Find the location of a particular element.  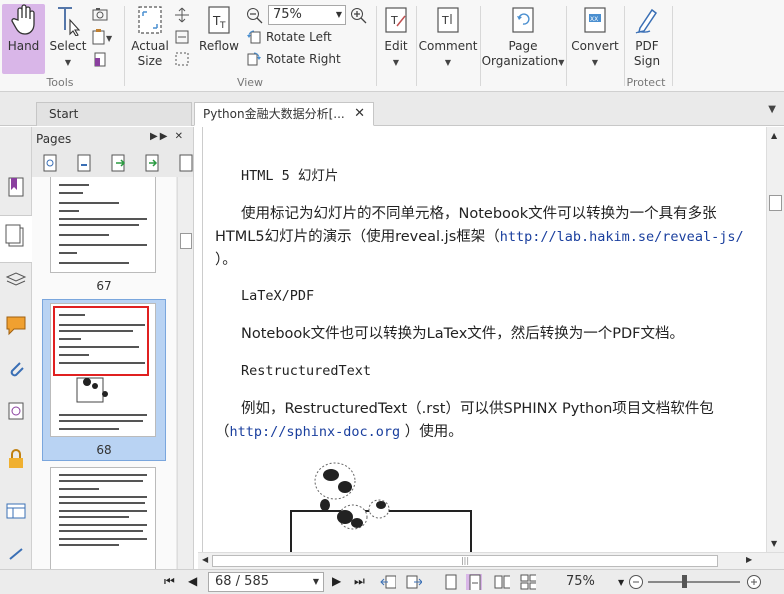

separator is located at coordinates (376, 46).